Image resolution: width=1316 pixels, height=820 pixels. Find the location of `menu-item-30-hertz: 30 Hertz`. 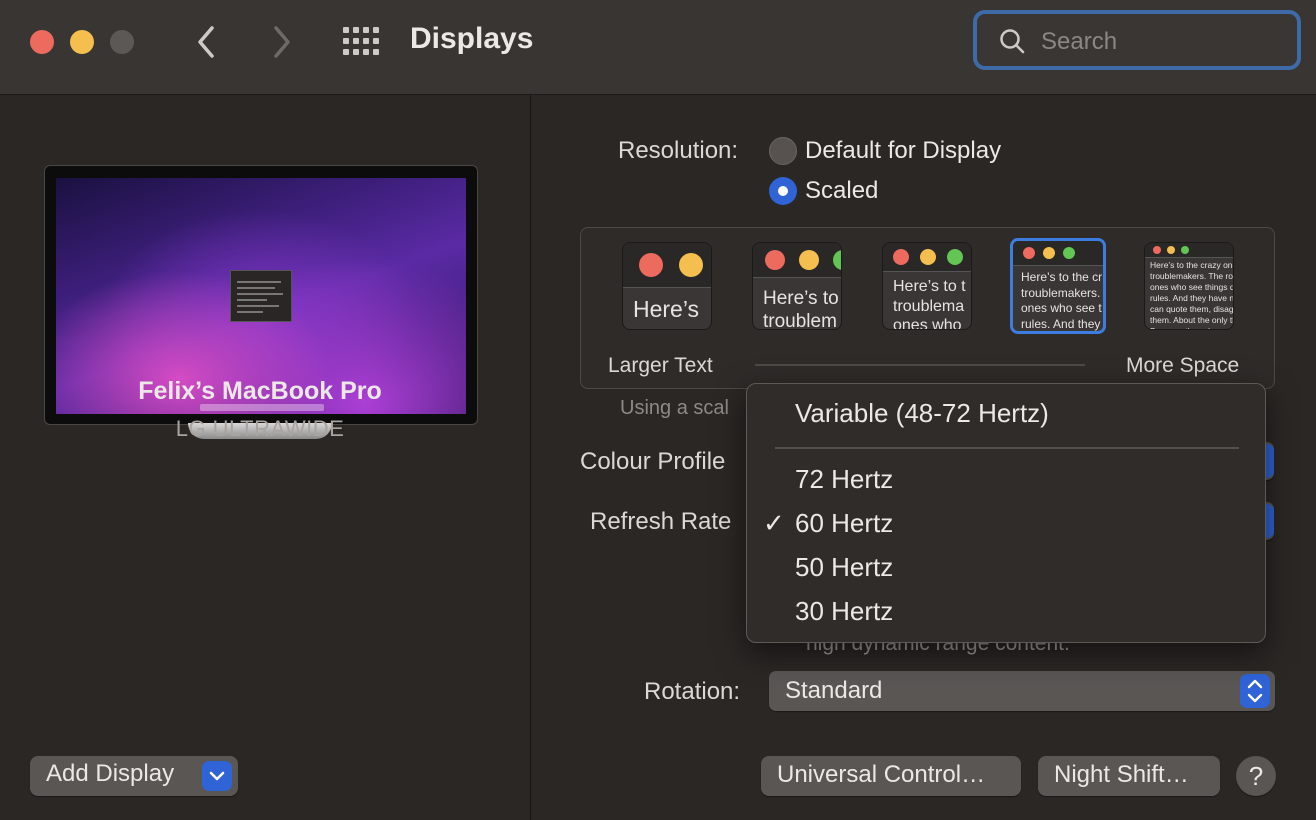

menu-item-30-hertz: 30 Hertz is located at coordinates (844, 611).